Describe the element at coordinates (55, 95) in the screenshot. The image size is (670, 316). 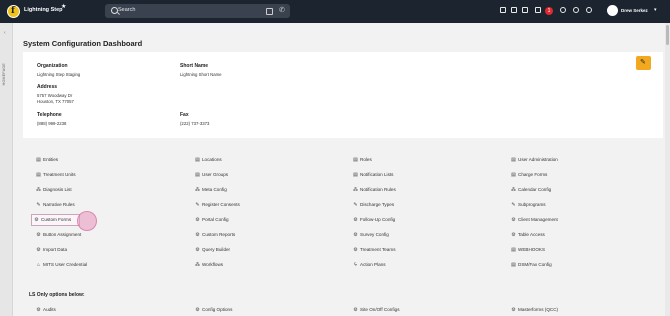
I see `address-line1: 5757 Woodway Dr` at that location.